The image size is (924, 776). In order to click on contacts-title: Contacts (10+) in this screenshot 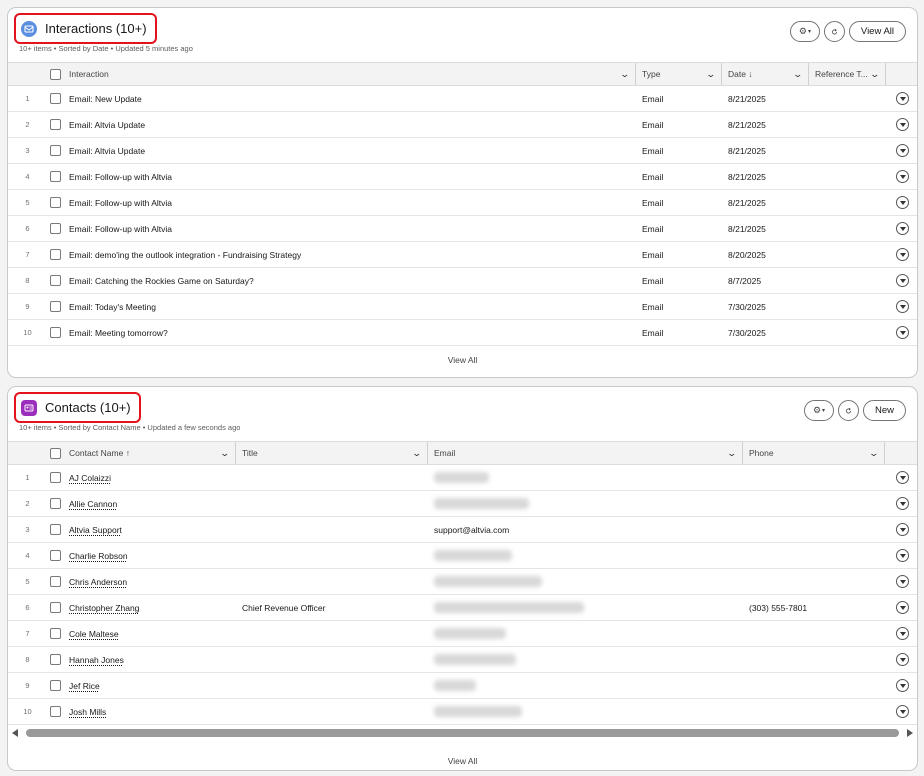, I will do `click(88, 407)`.